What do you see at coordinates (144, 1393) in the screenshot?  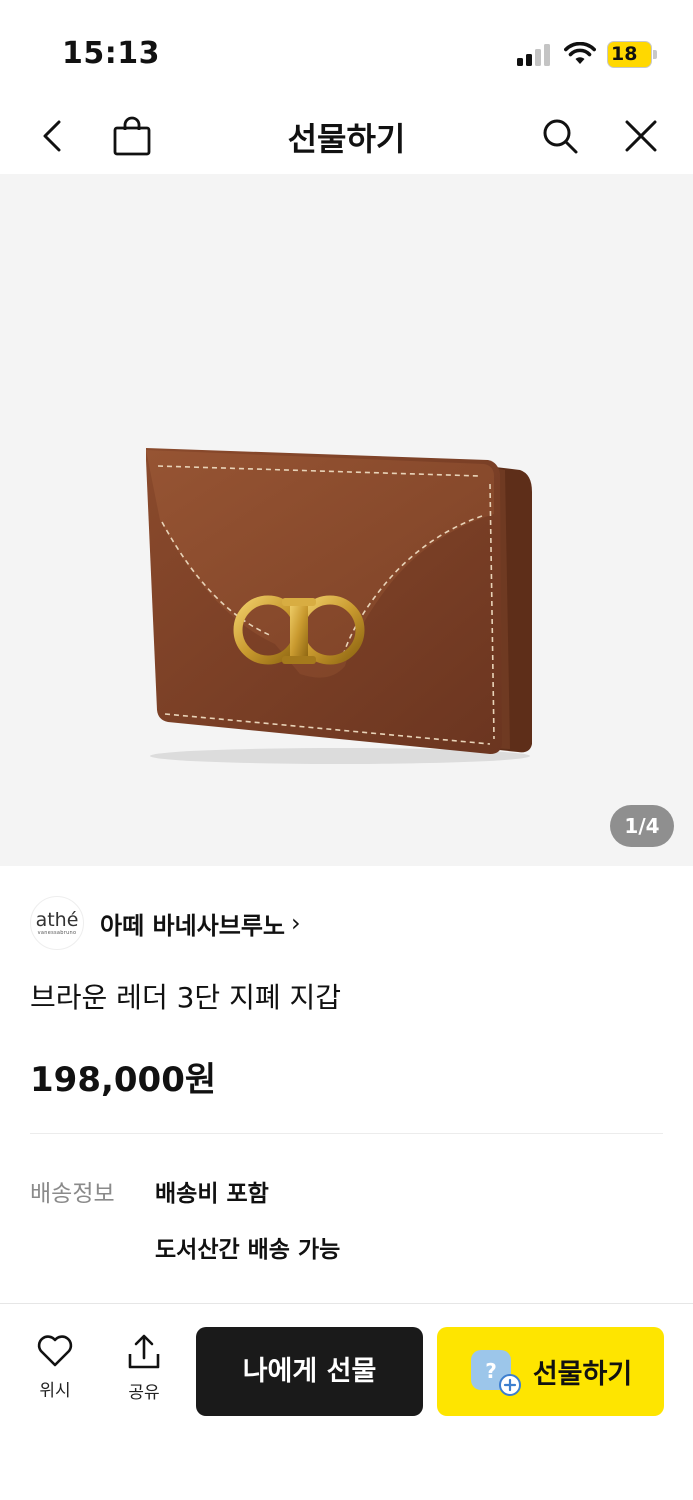 I see `share-label: 공유` at bounding box center [144, 1393].